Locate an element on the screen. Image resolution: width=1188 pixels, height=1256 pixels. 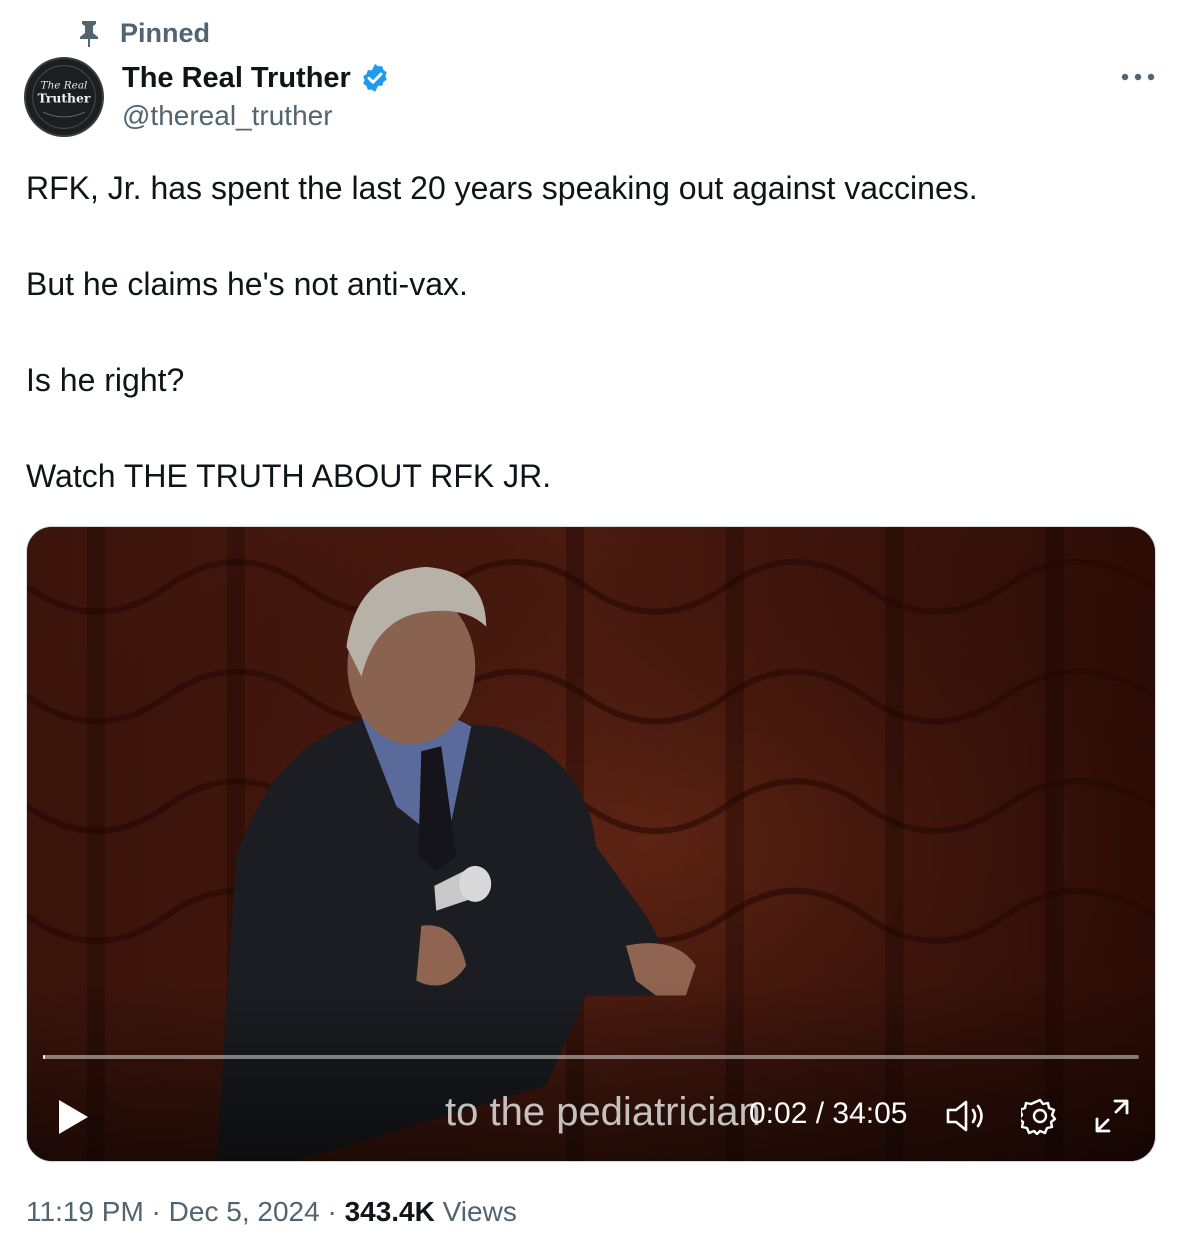
avatar-text-main: Truther is located at coordinates (64, 98).